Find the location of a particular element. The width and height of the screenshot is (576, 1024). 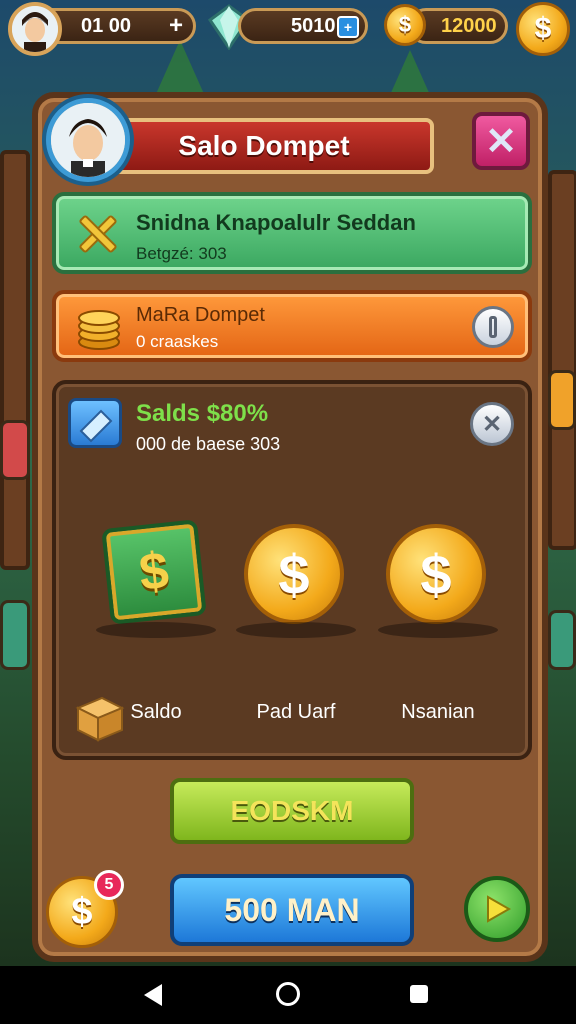

lives-value: 01 00 is located at coordinates (106, 25).